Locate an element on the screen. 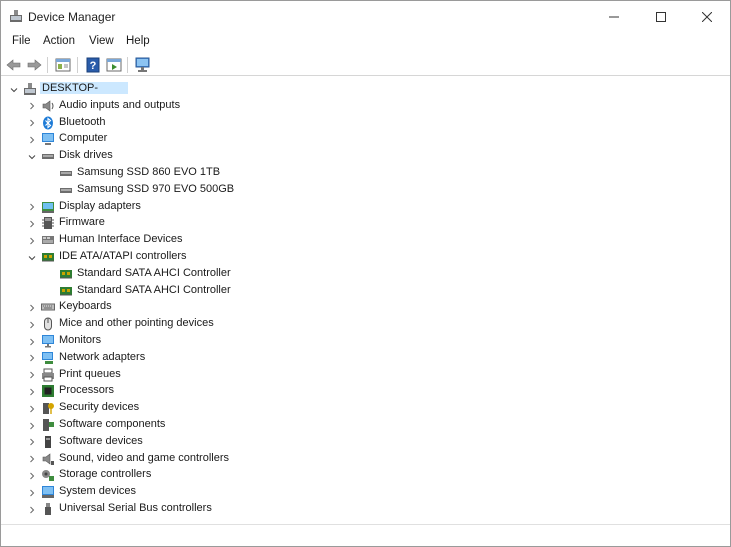  tree-category-label: Bluetooth is located at coordinates (82, 121).